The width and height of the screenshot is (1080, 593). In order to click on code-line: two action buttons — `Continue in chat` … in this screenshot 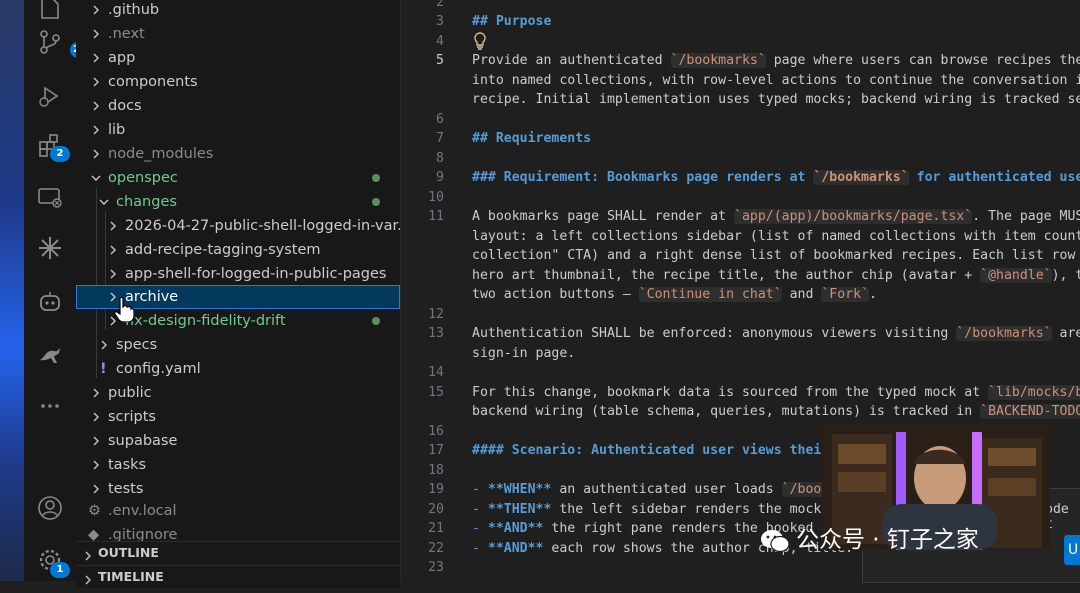, I will do `click(674, 295)`.